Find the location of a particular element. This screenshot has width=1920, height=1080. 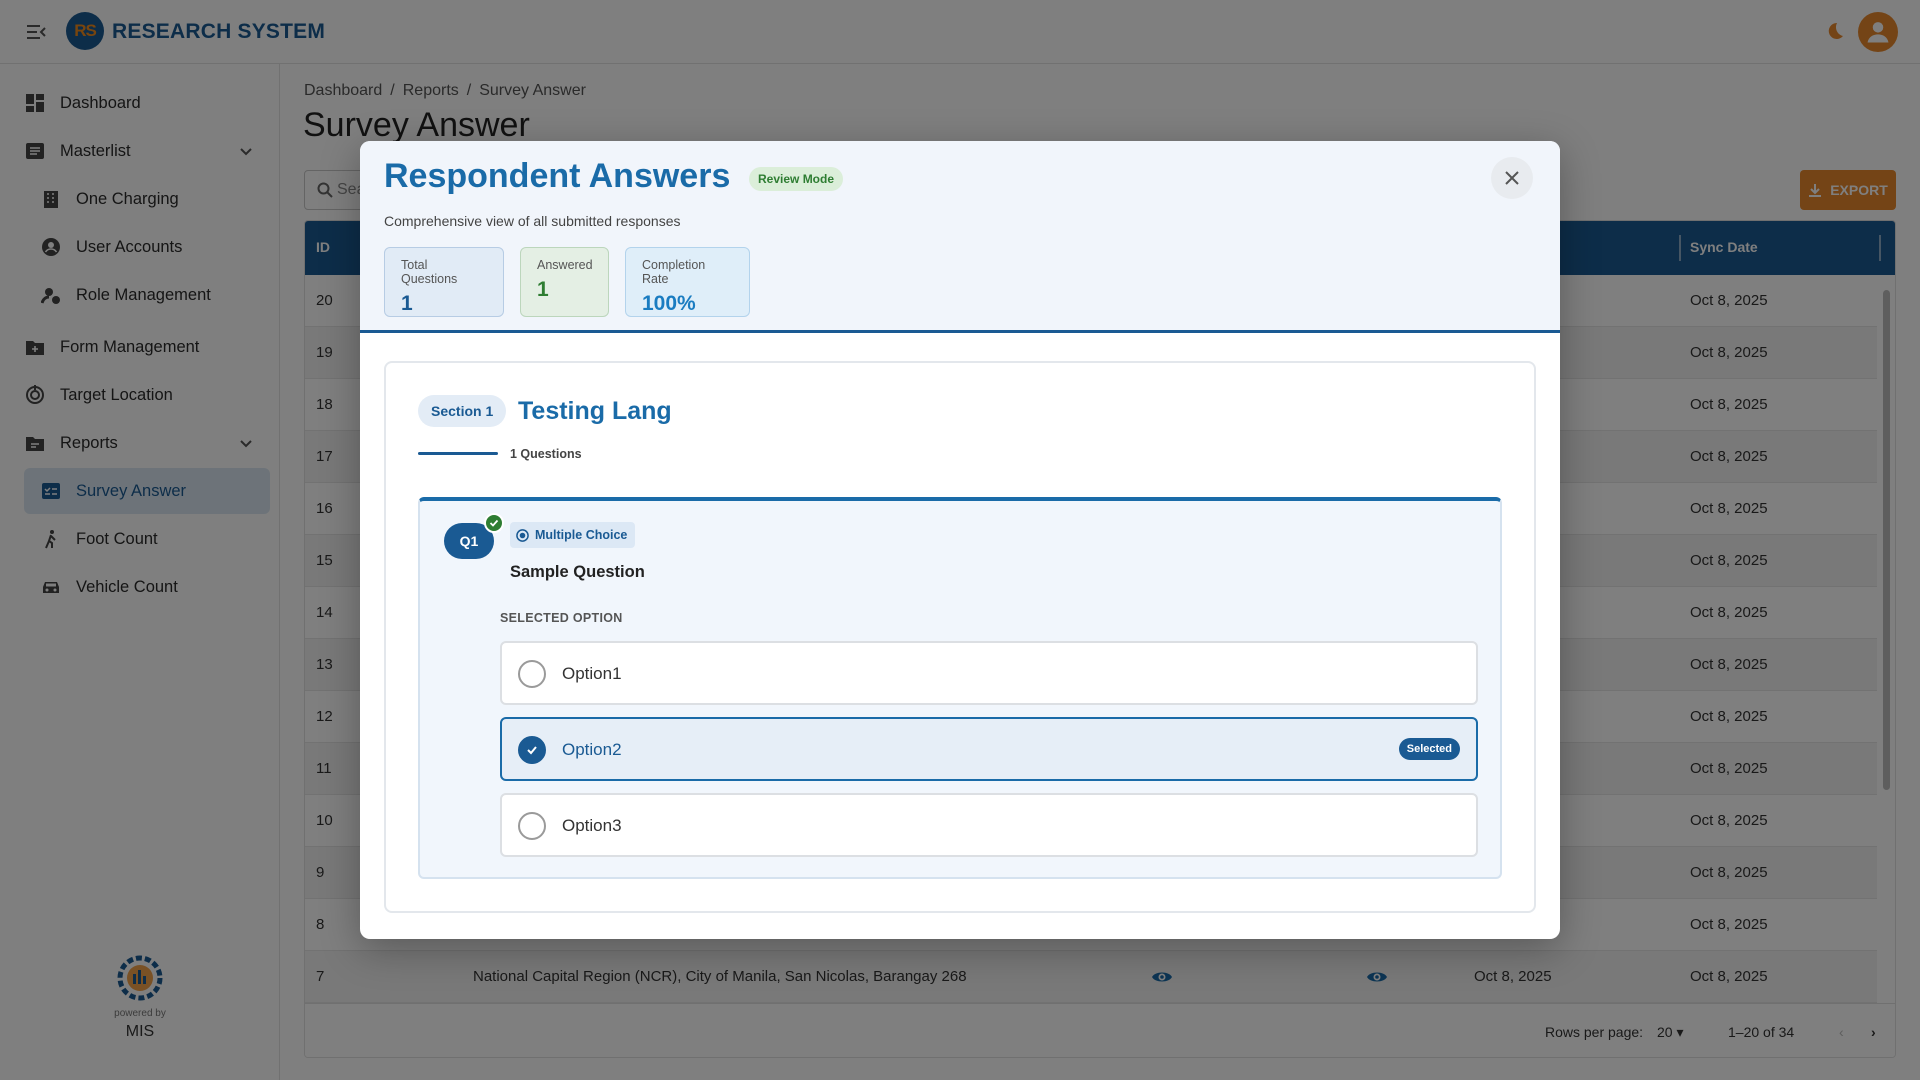

option-label: Option2 is located at coordinates (592, 749).